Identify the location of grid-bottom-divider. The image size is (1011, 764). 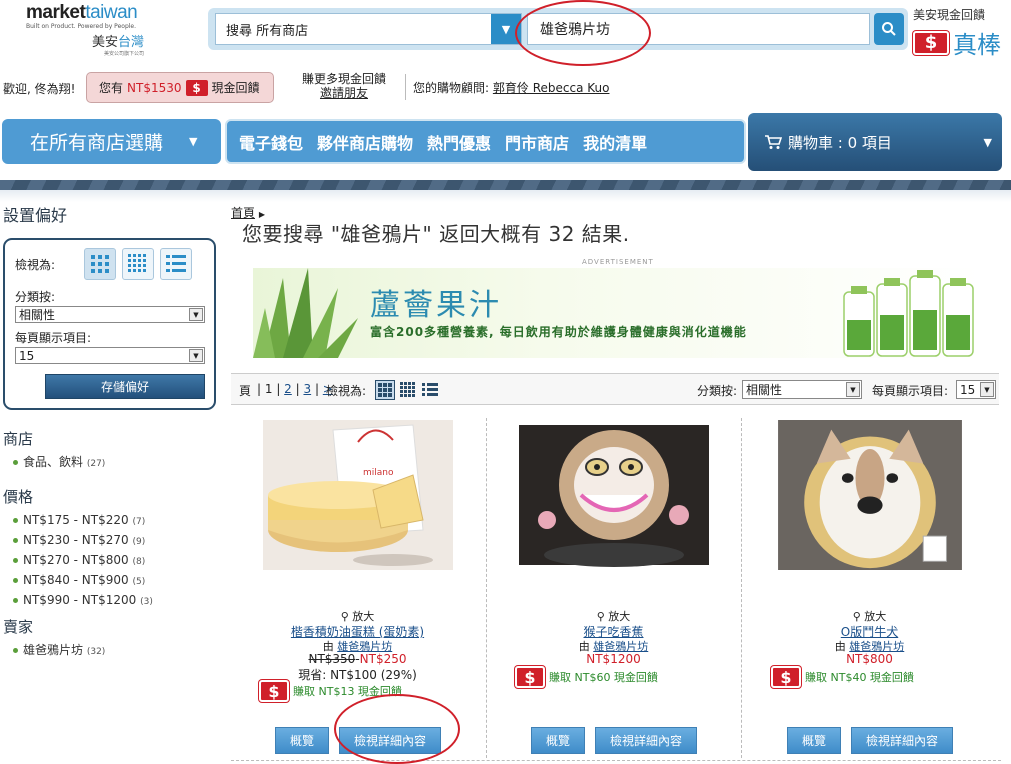
(616, 760).